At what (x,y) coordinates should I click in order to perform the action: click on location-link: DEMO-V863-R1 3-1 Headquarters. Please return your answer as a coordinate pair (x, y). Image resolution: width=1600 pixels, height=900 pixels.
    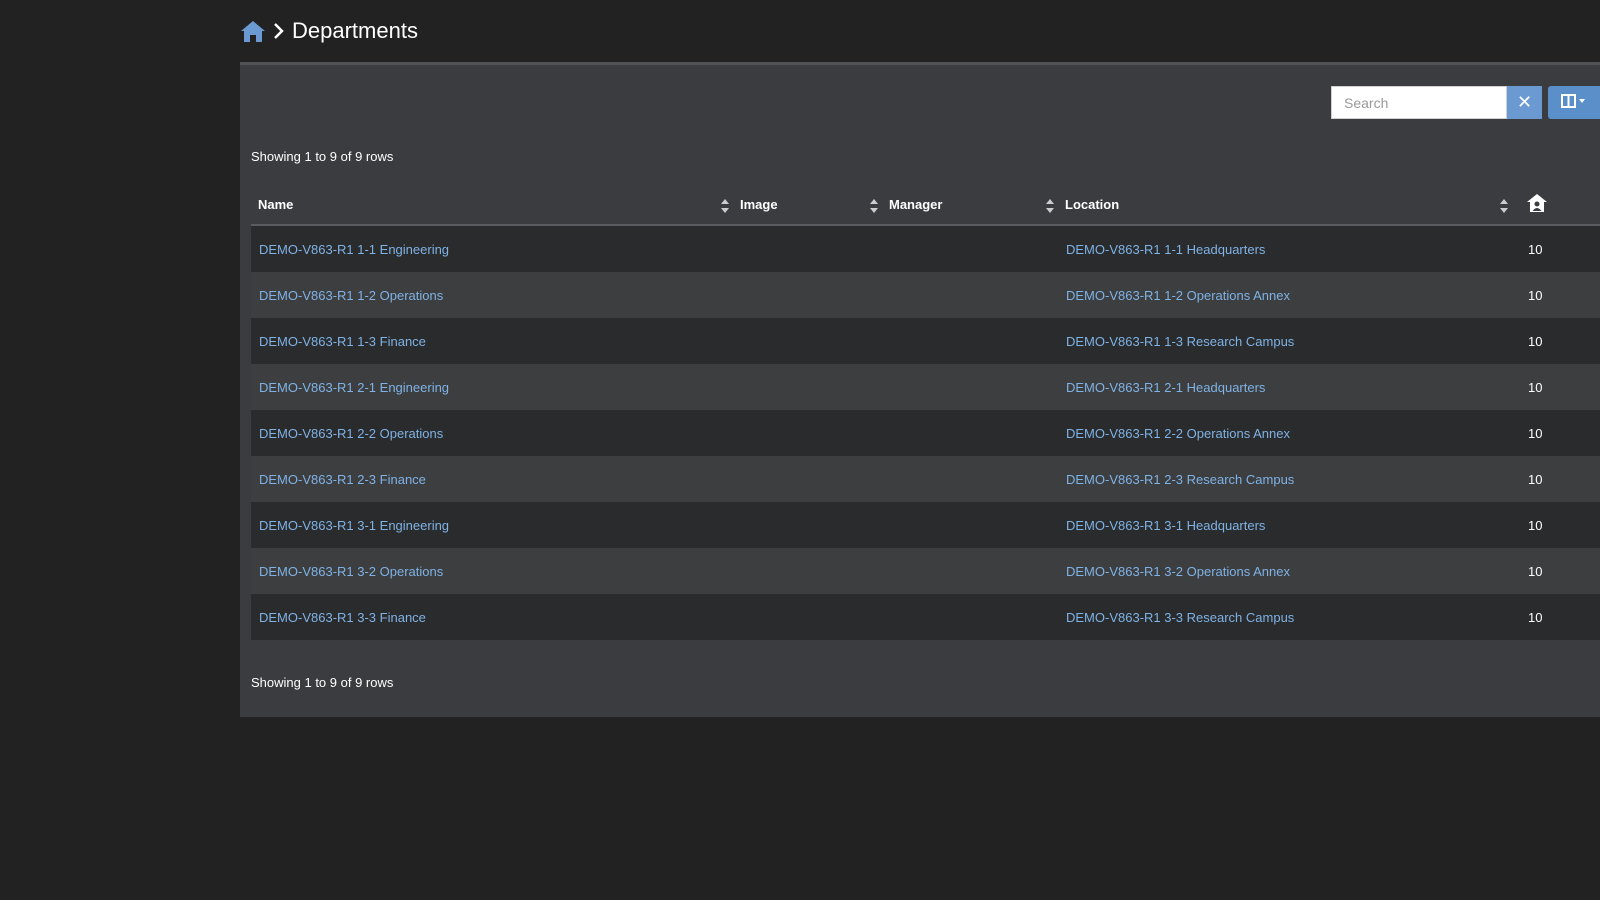
    Looking at the image, I should click on (1165, 525).